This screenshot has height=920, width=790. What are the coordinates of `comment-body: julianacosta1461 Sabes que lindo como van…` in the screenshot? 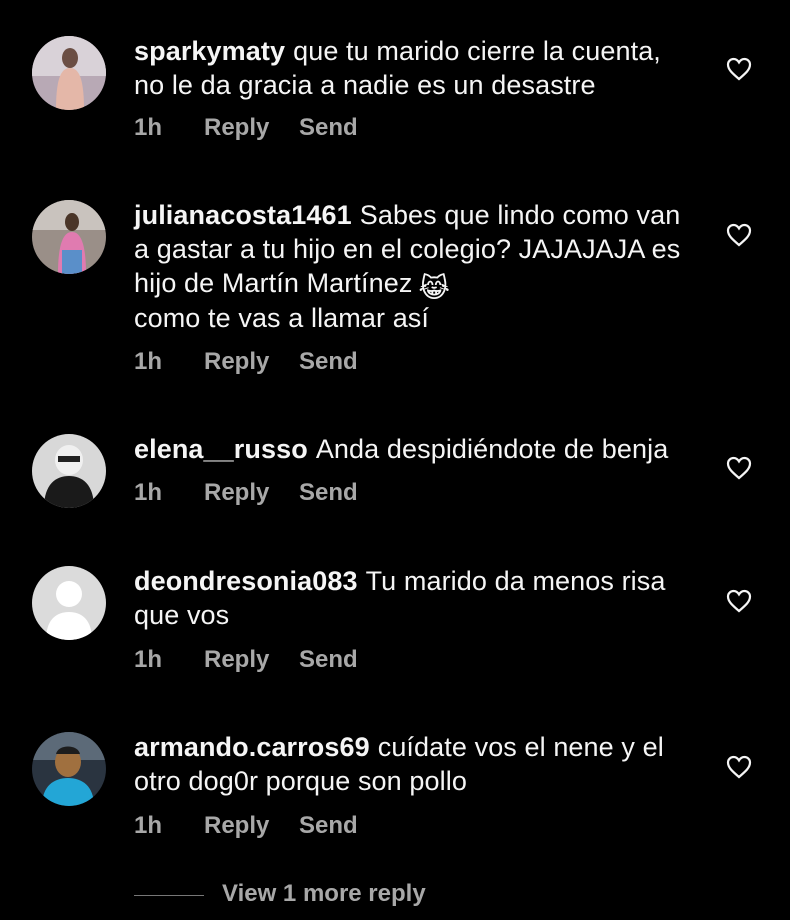 It's located at (414, 266).